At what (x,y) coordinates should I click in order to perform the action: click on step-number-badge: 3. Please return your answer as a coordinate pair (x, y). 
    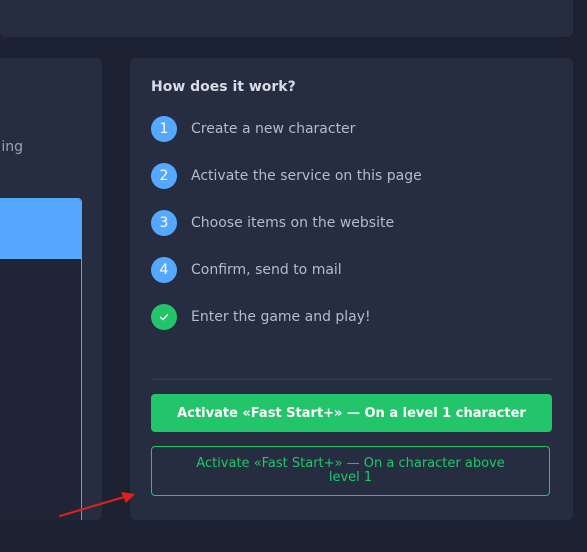
    Looking at the image, I should click on (164, 223).